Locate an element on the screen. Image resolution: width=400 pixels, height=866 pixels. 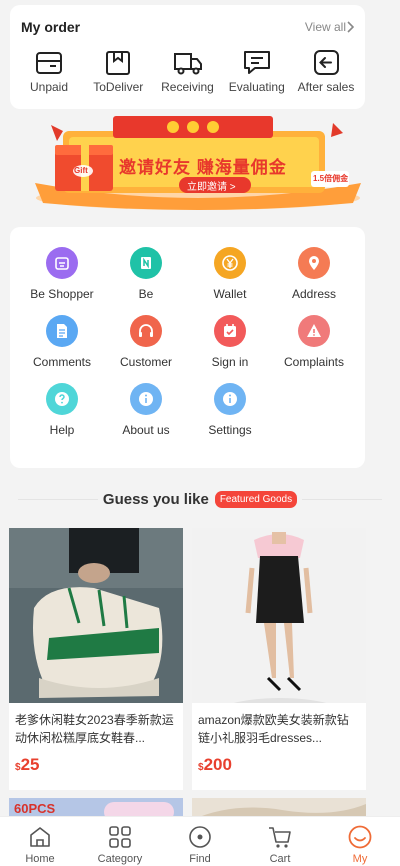
tab-find-label: Find is located at coordinates (200, 859).